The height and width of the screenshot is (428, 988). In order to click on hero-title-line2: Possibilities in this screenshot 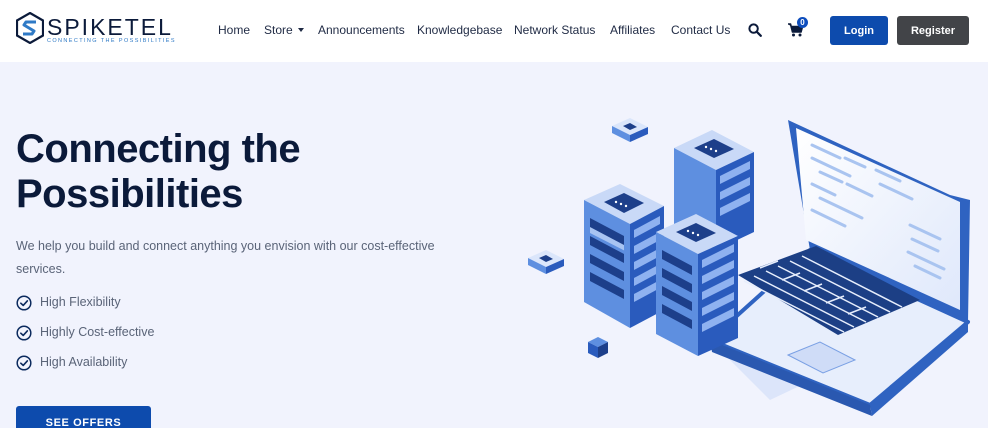, I will do `click(129, 194)`.